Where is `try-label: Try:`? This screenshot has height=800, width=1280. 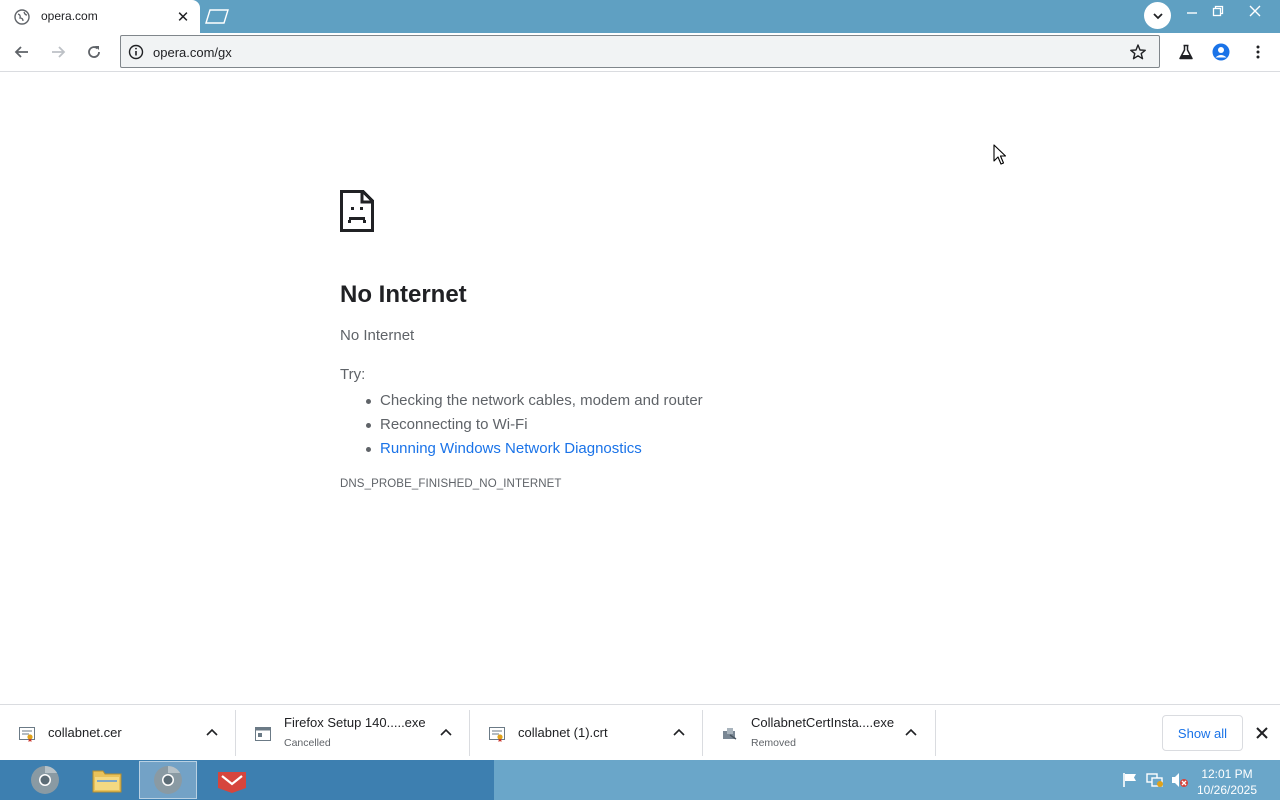
try-label: Try: is located at coordinates (353, 374).